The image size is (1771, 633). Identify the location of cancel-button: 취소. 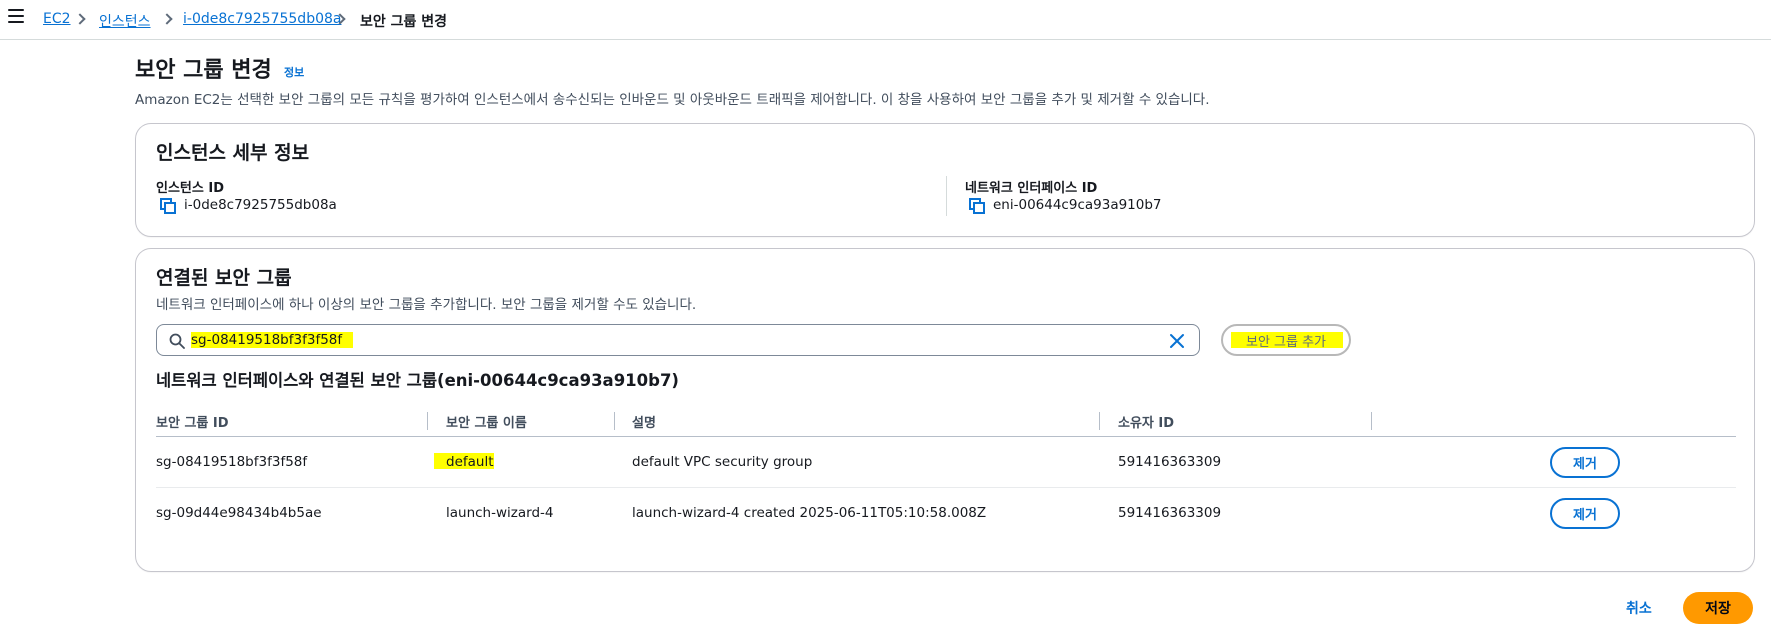
(1639, 608).